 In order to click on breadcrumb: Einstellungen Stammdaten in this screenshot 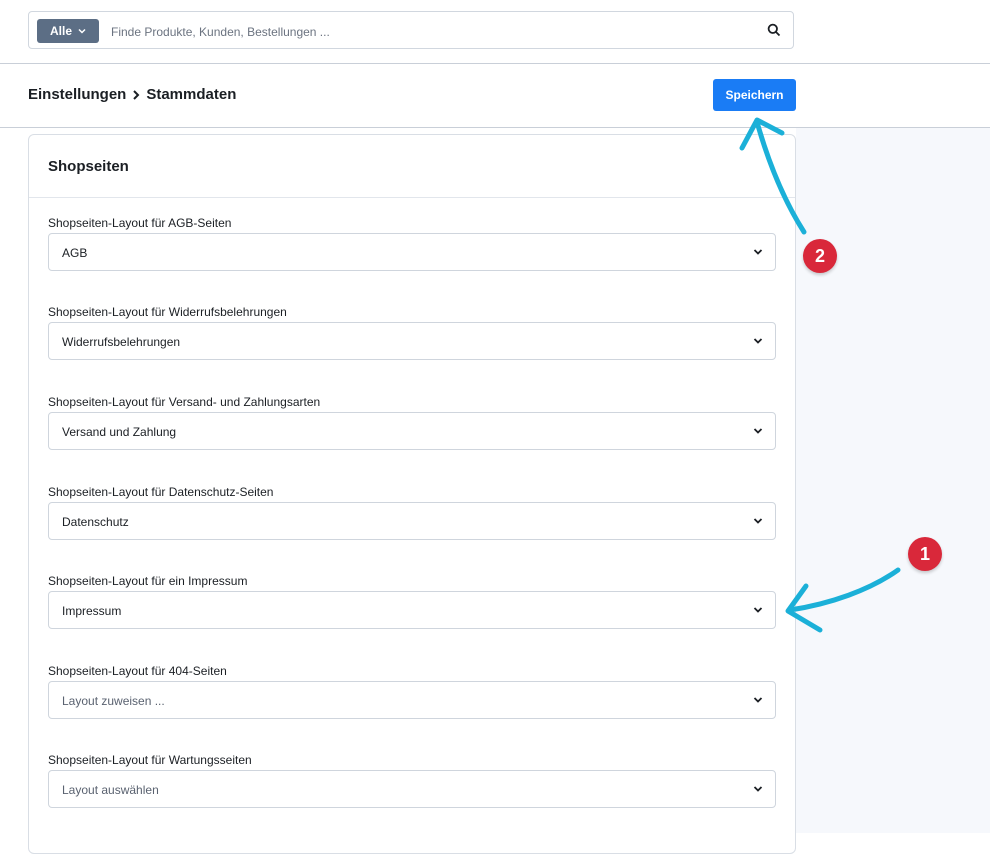, I will do `click(132, 94)`.